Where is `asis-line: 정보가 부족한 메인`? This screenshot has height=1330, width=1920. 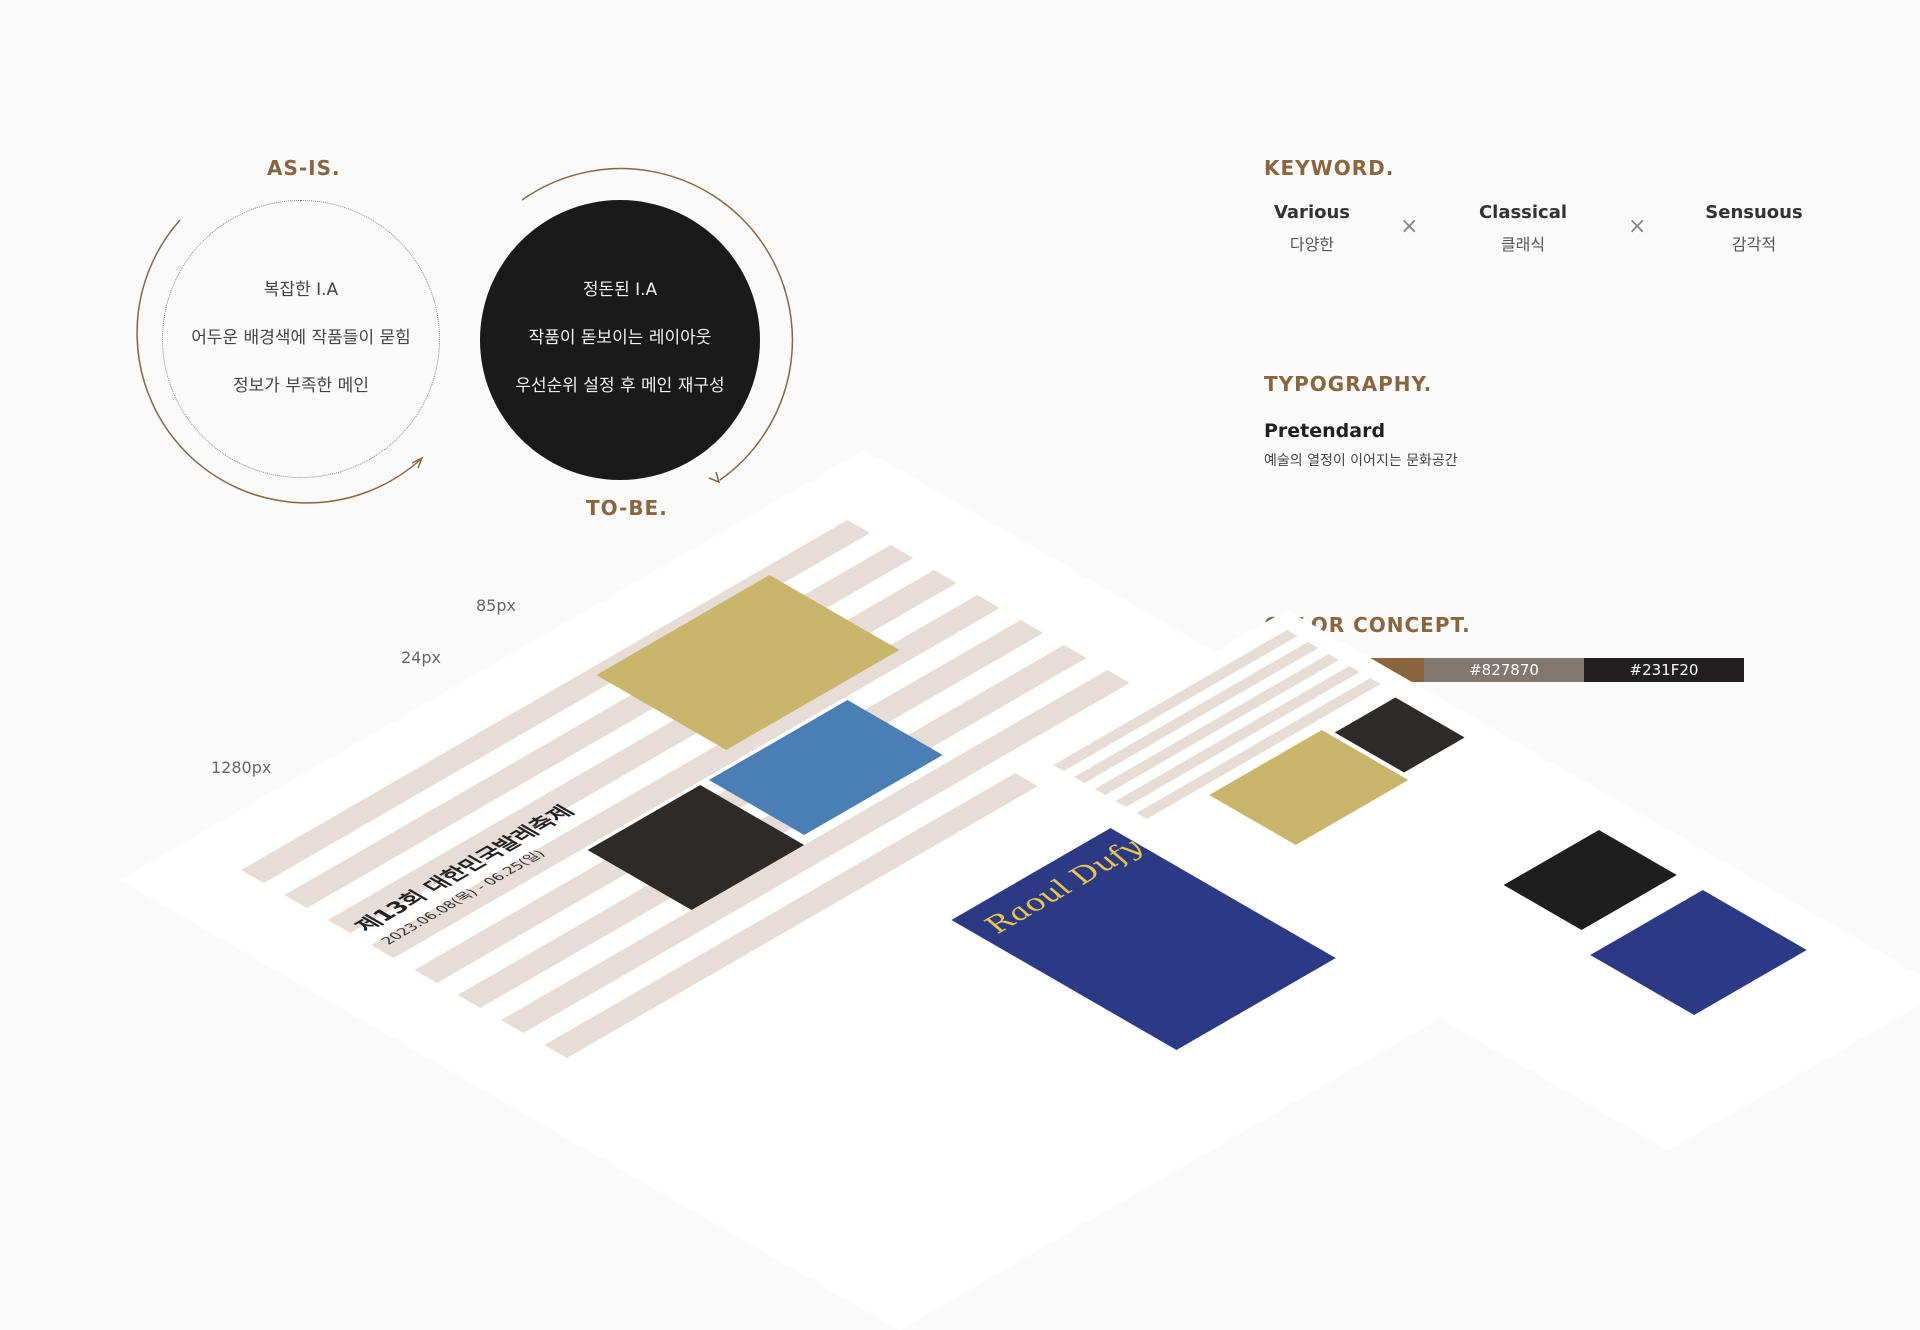
asis-line: 정보가 부족한 메인 is located at coordinates (301, 386).